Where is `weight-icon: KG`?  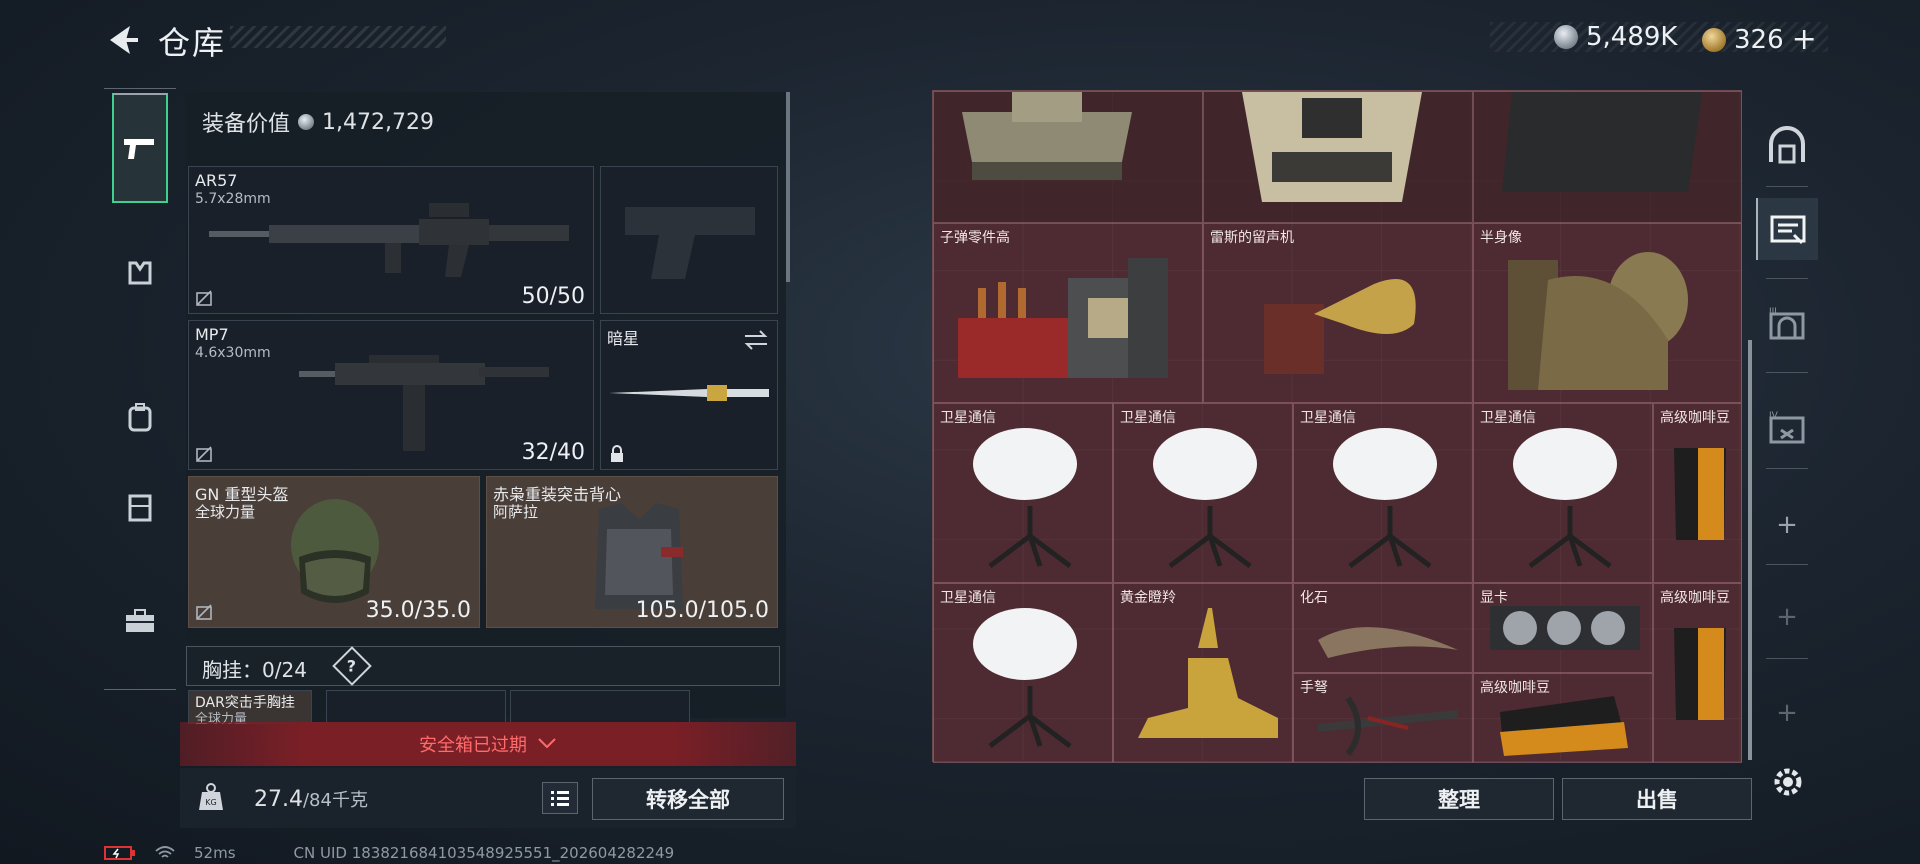
weight-icon: KG is located at coordinates (211, 796).